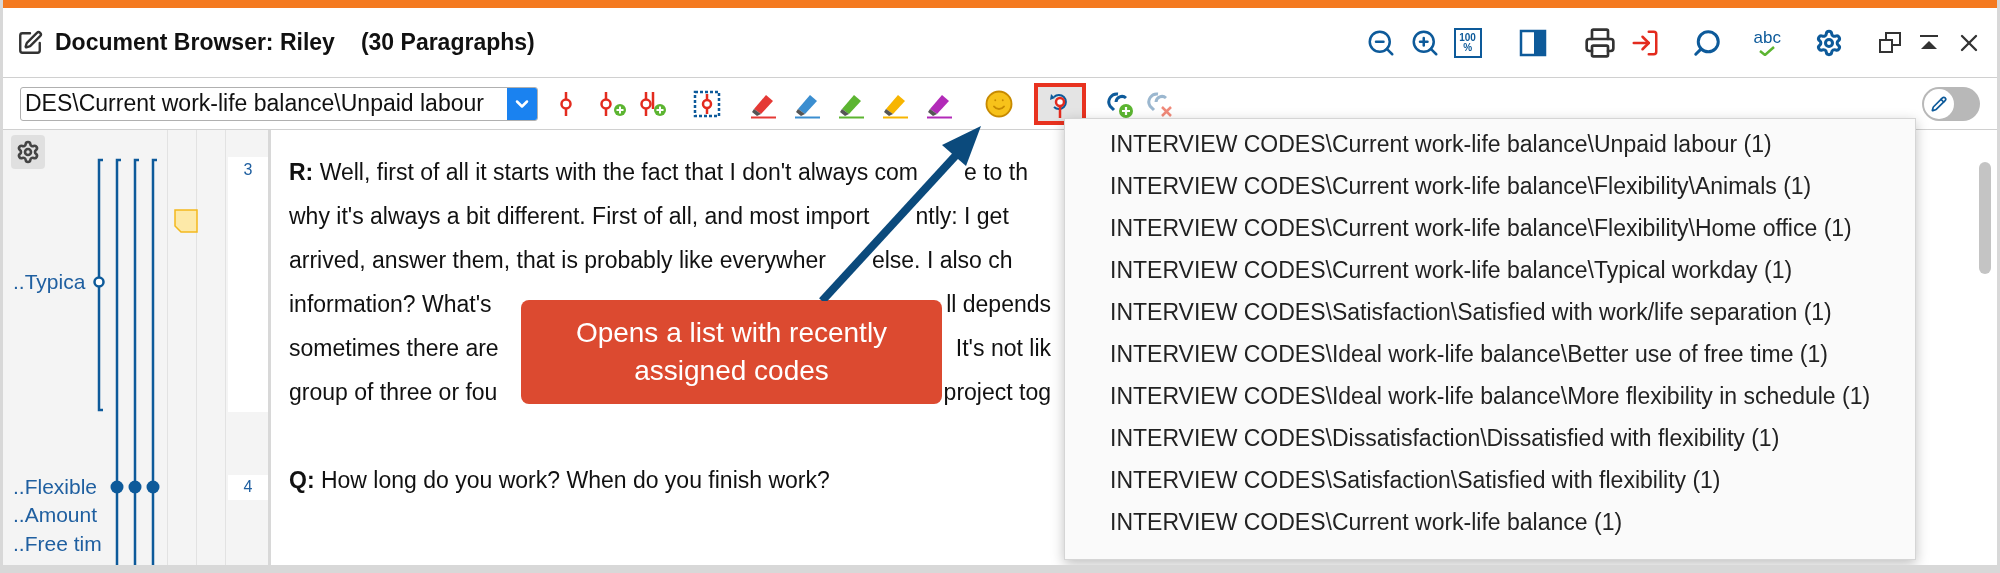 This screenshot has width=2000, height=573. What do you see at coordinates (1003, 348) in the screenshot?
I see `transcript-text: It's not lik` at bounding box center [1003, 348].